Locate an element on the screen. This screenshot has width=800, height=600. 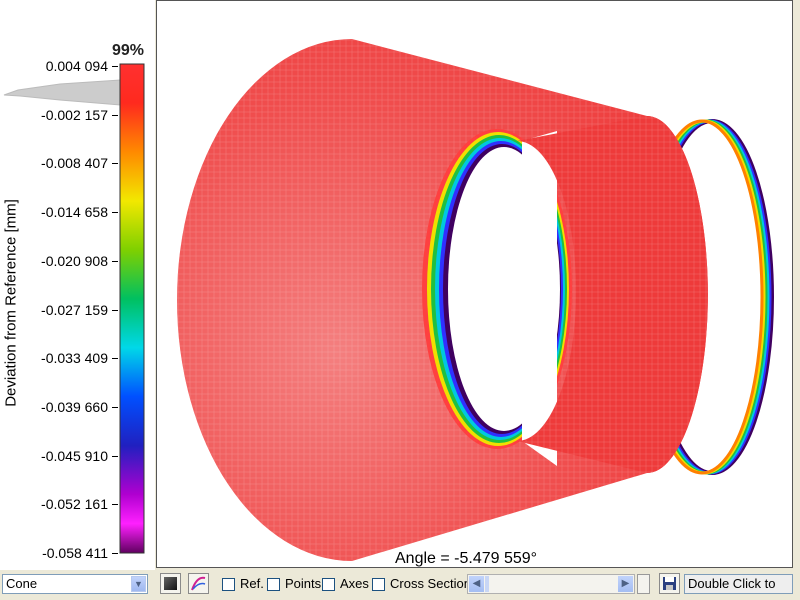
color-map-button is located at coordinates (198, 583).